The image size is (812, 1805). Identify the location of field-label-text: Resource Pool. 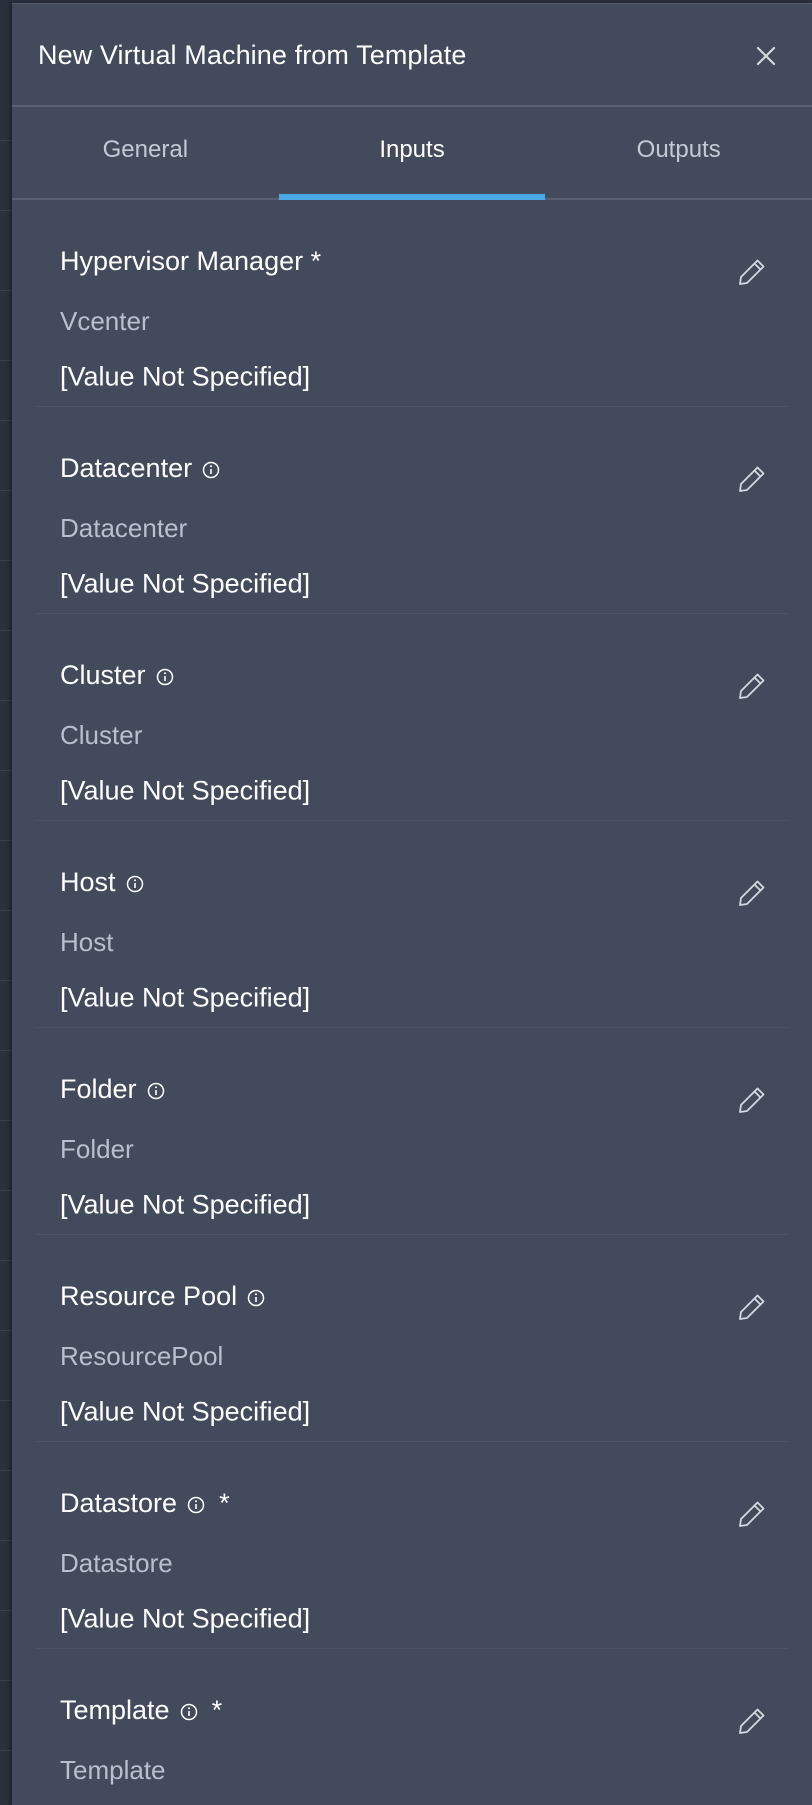
(149, 1296).